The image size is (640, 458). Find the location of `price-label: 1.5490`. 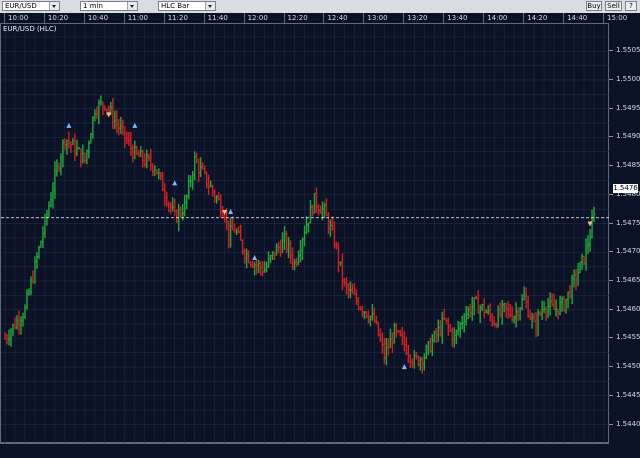

price-label: 1.5490 is located at coordinates (628, 136).